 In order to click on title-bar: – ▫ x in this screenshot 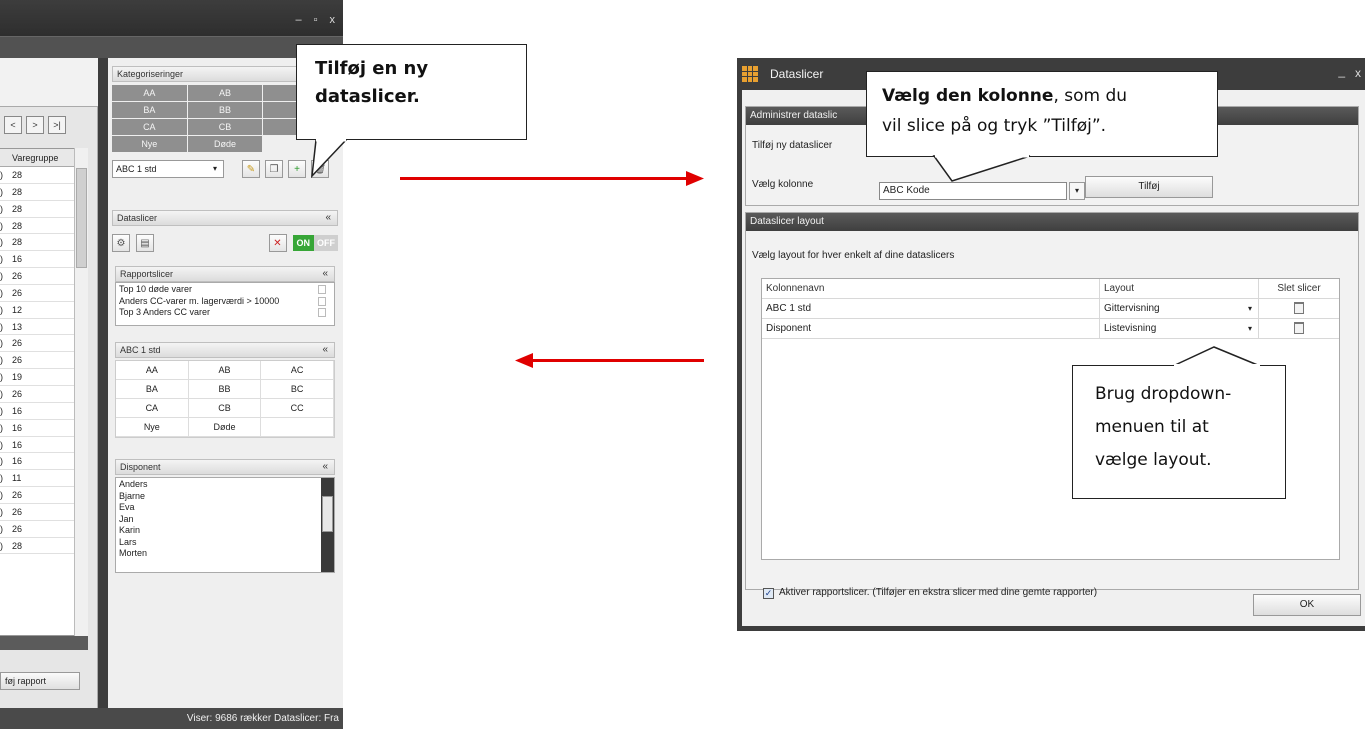, I will do `click(171, 18)`.